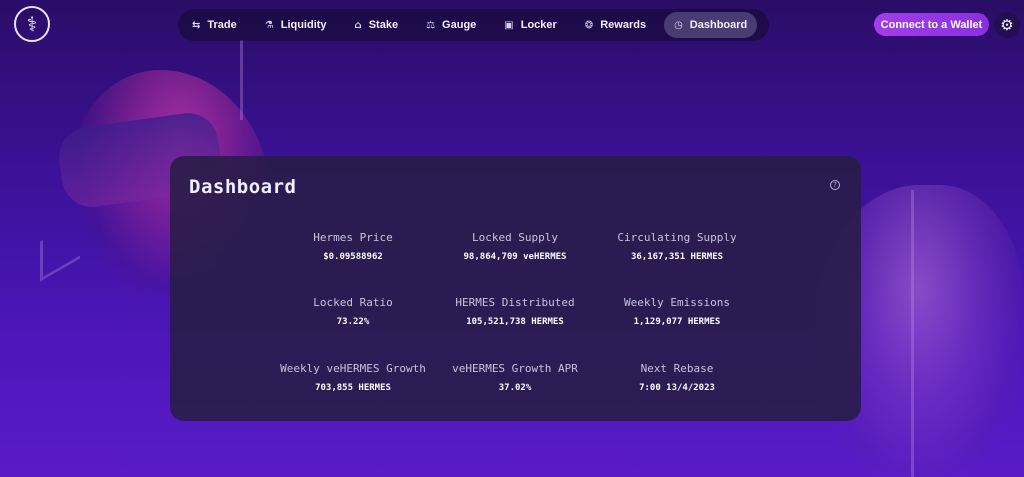 This screenshot has width=1024, height=477. Describe the element at coordinates (509, 25) in the screenshot. I see `lockbox-icon: ▣` at that location.